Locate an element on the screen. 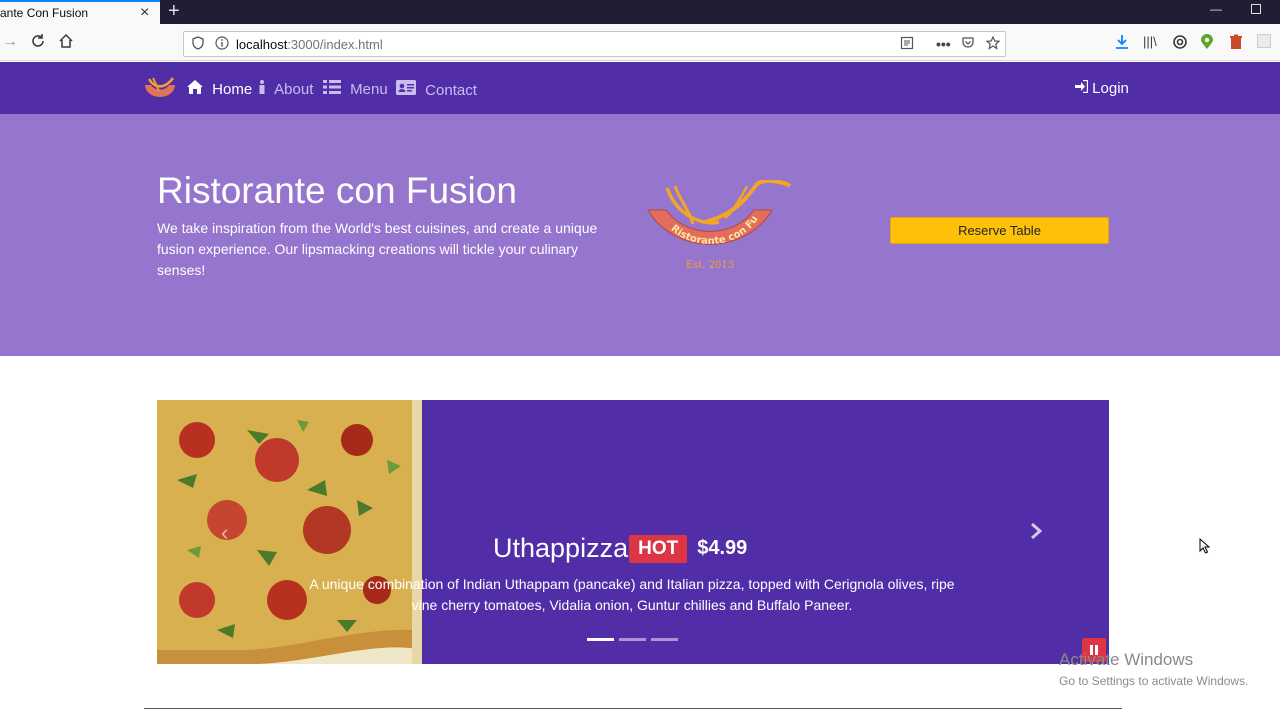 This screenshot has width=1280, height=720. sign-in-icon is located at coordinates (1083, 88).